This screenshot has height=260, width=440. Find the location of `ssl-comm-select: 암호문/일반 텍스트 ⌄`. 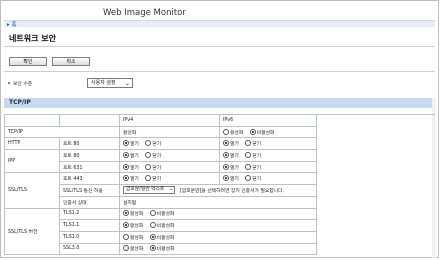

ssl-comm-select: 암호문/일반 텍스트 ⌄ is located at coordinates (149, 190).